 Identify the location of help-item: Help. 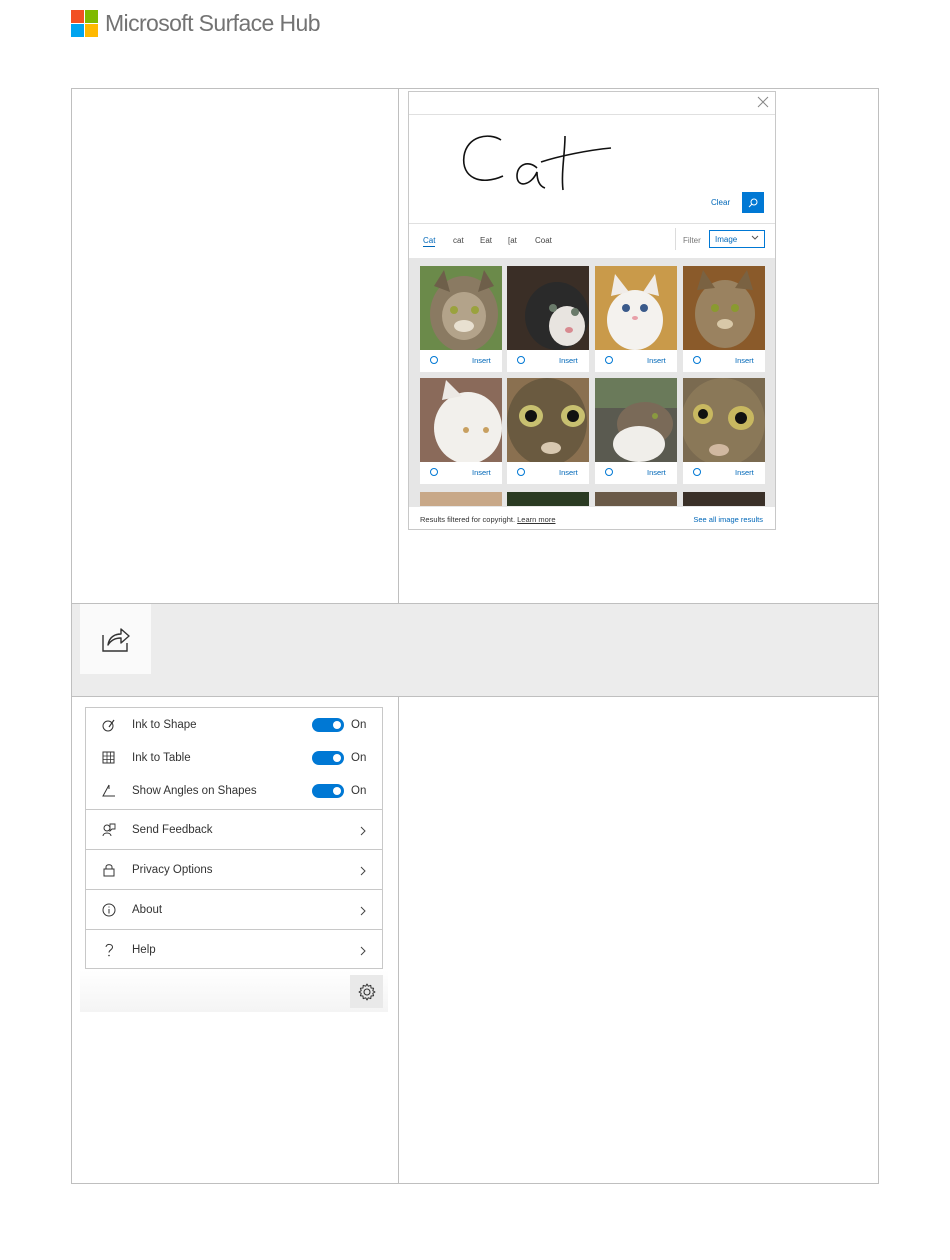
(234, 950).